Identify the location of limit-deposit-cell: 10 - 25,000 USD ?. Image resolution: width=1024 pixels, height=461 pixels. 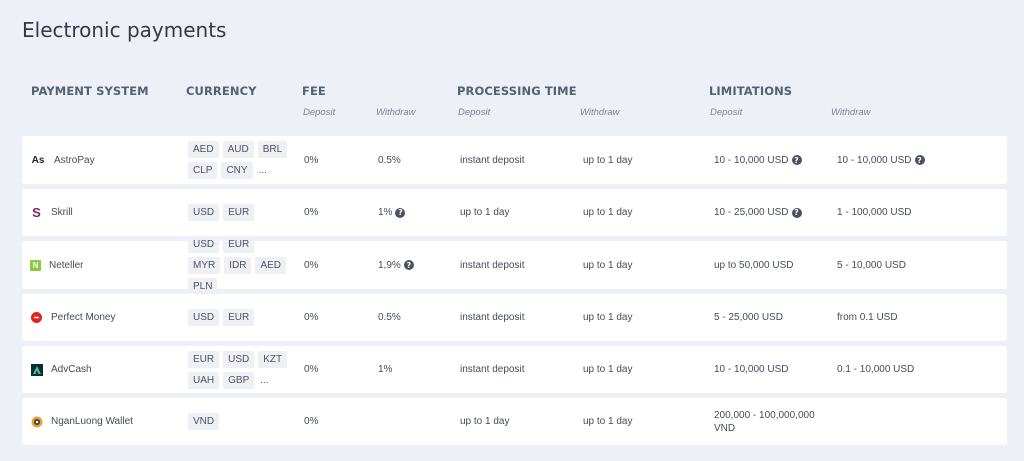
(758, 212).